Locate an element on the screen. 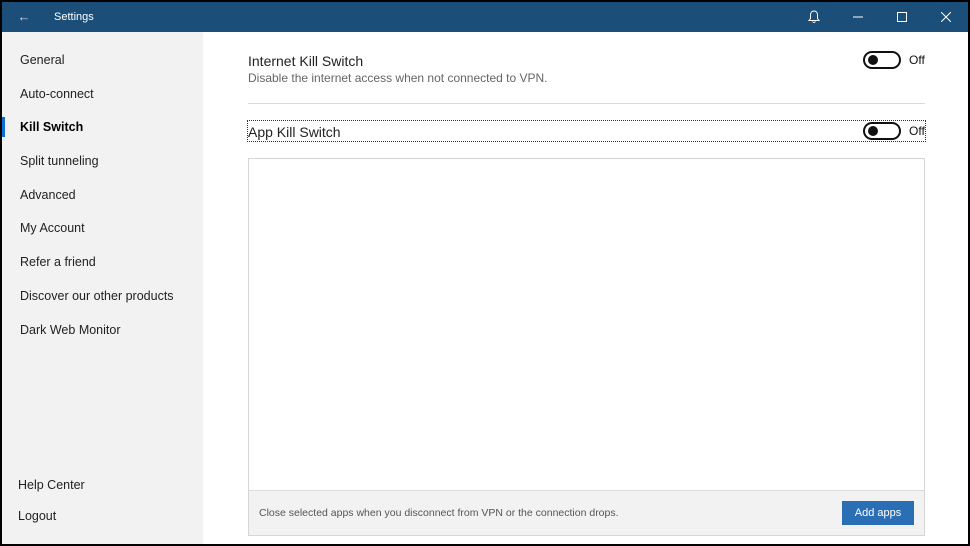 The height and width of the screenshot is (546, 970). sidebar-item-dark-web-monitor: Dark Web Monitor is located at coordinates (102, 330).